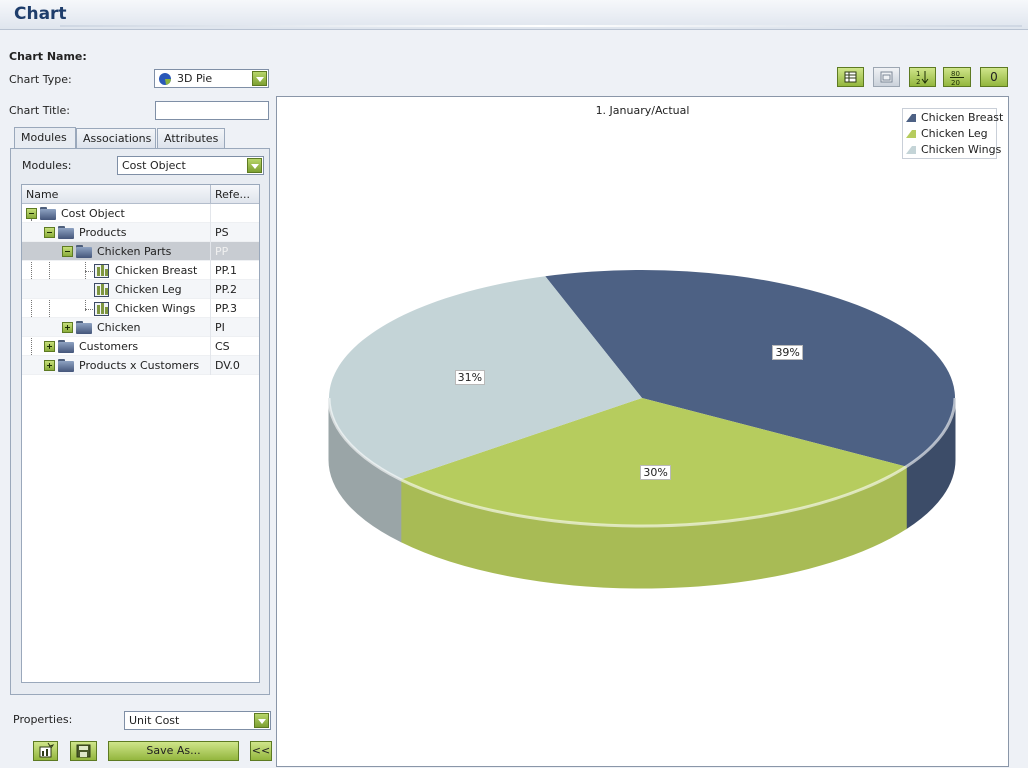 The image size is (1028, 768). I want to click on table-view-button, so click(850, 77).